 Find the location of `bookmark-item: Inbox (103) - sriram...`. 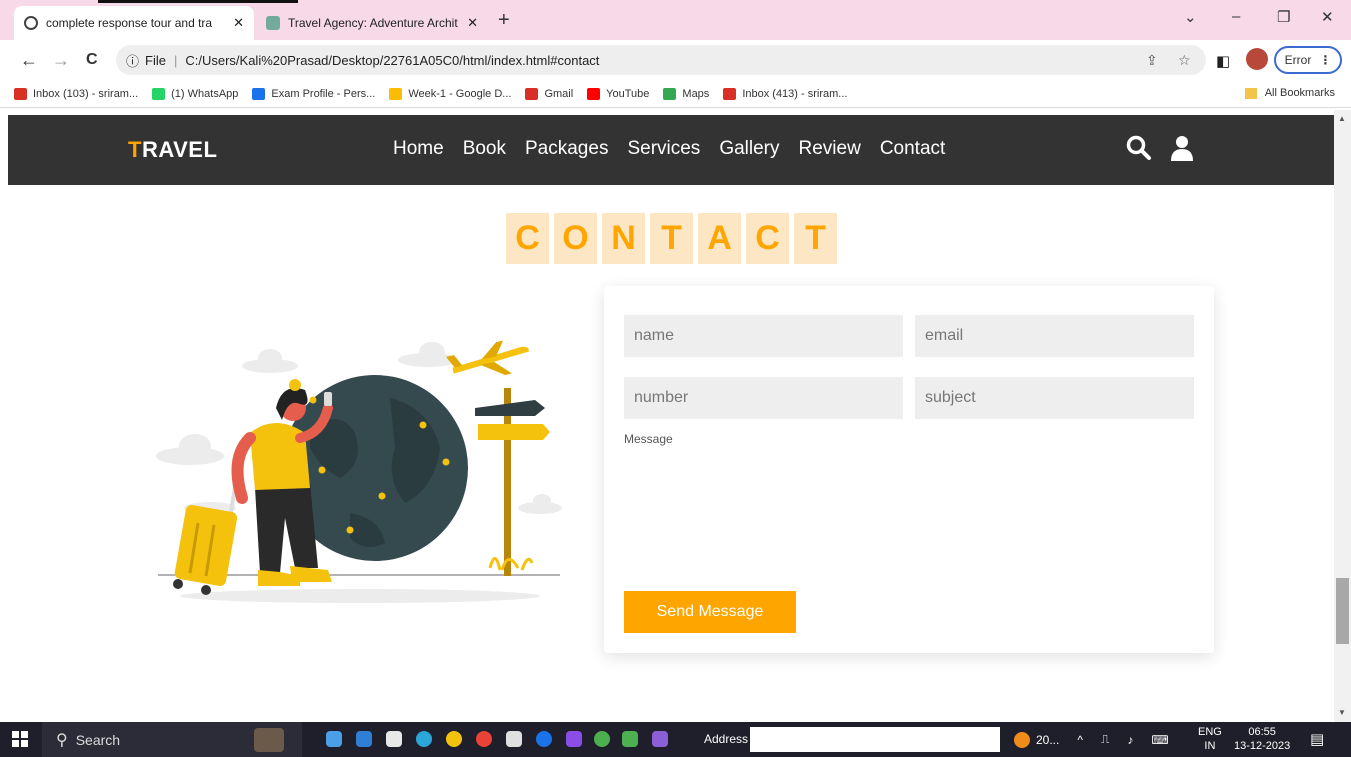

bookmark-item: Inbox (103) - sriram... is located at coordinates (76, 93).